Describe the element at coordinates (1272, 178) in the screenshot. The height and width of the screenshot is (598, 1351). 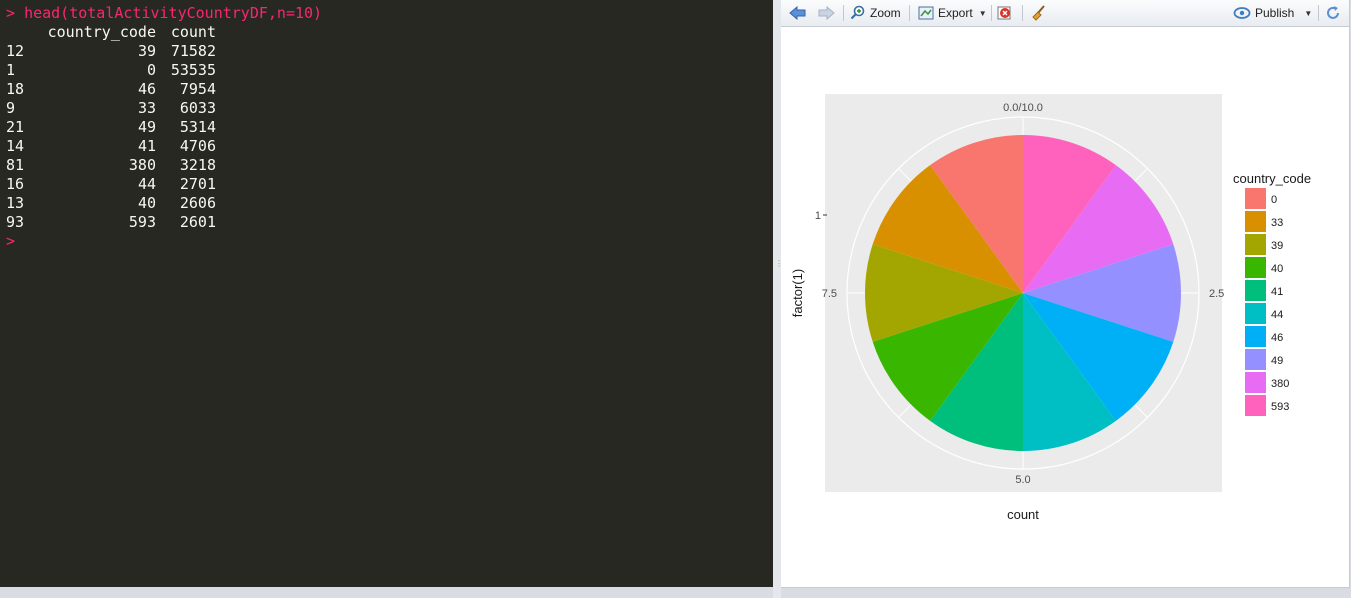
I see `legend-title: country_code` at that location.